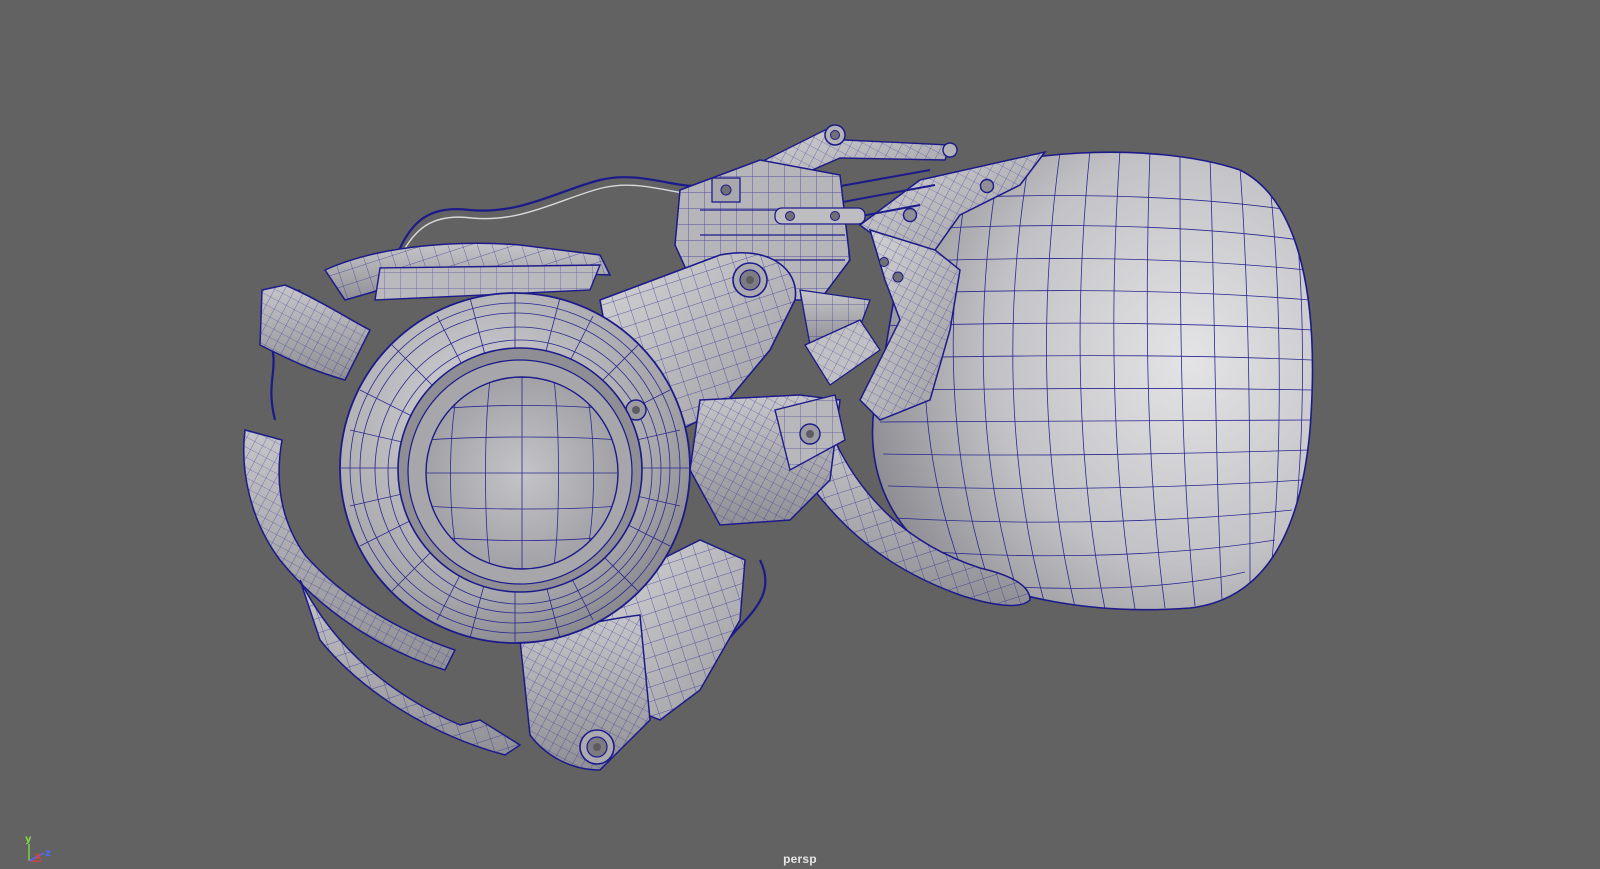 The width and height of the screenshot is (1600, 869). Describe the element at coordinates (522, 473) in the screenshot. I see `lens-glass` at that location.